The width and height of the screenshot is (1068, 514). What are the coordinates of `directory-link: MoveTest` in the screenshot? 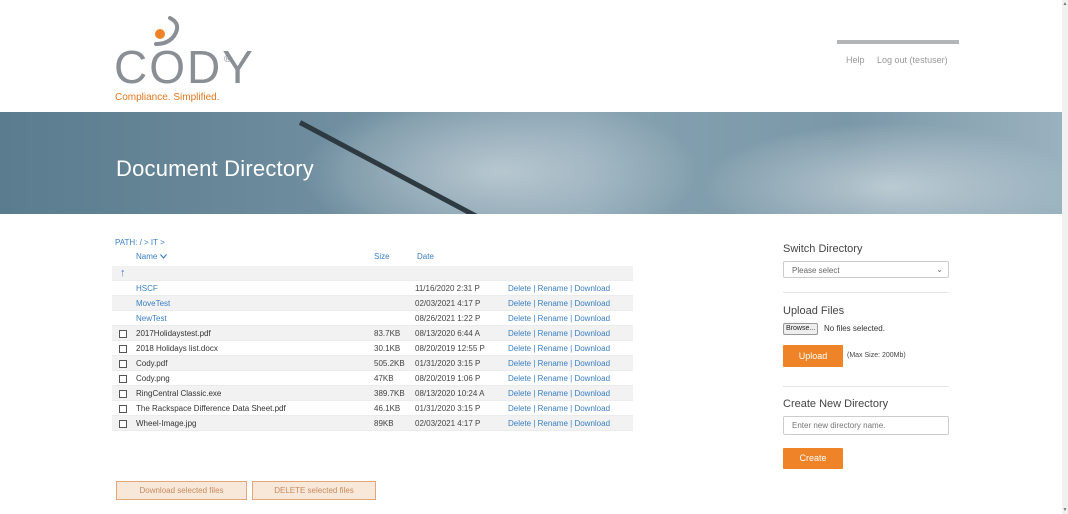 It's located at (153, 304).